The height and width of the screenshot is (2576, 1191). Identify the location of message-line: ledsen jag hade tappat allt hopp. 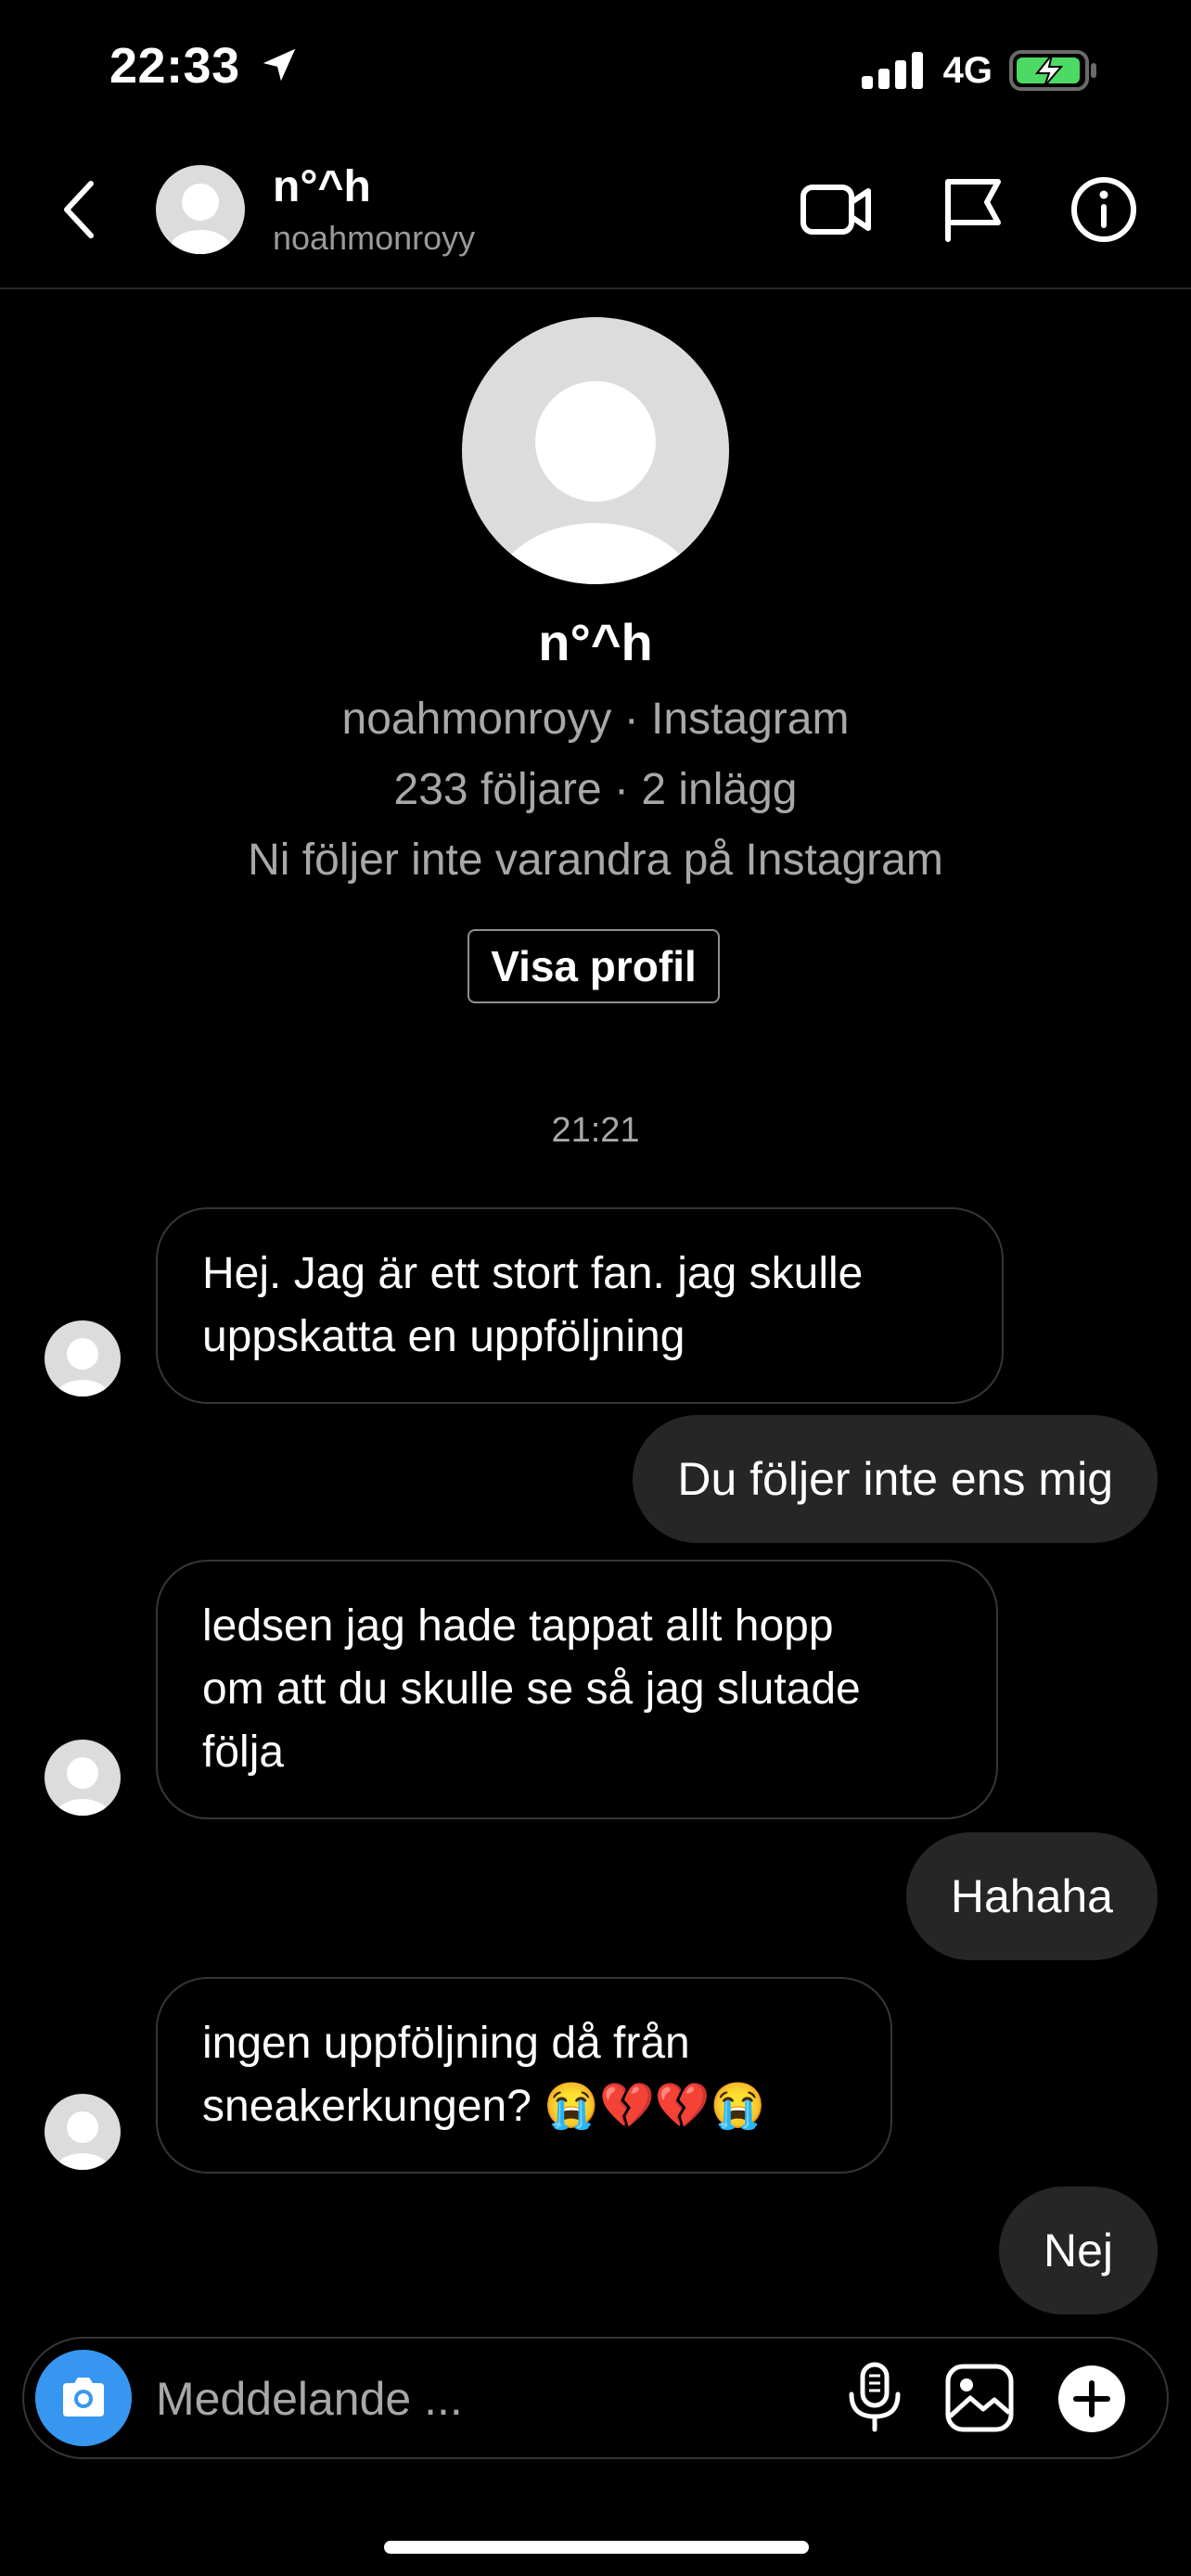
(518, 1626).